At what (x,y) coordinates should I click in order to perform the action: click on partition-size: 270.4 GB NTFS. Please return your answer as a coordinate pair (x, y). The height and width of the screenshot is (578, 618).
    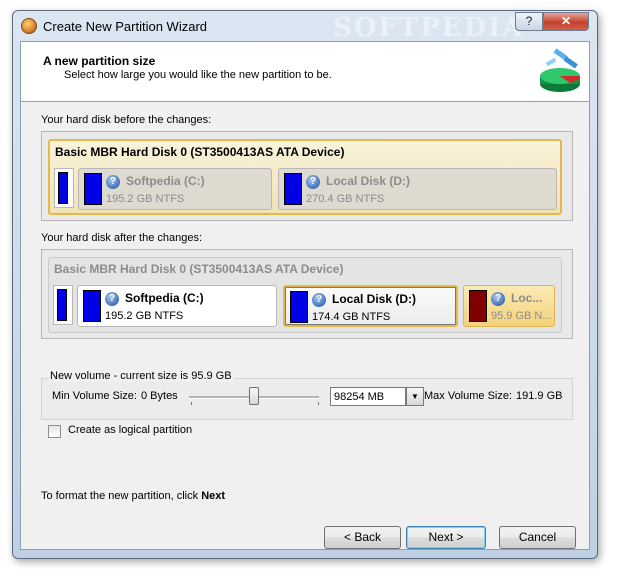
    Looking at the image, I should click on (345, 199).